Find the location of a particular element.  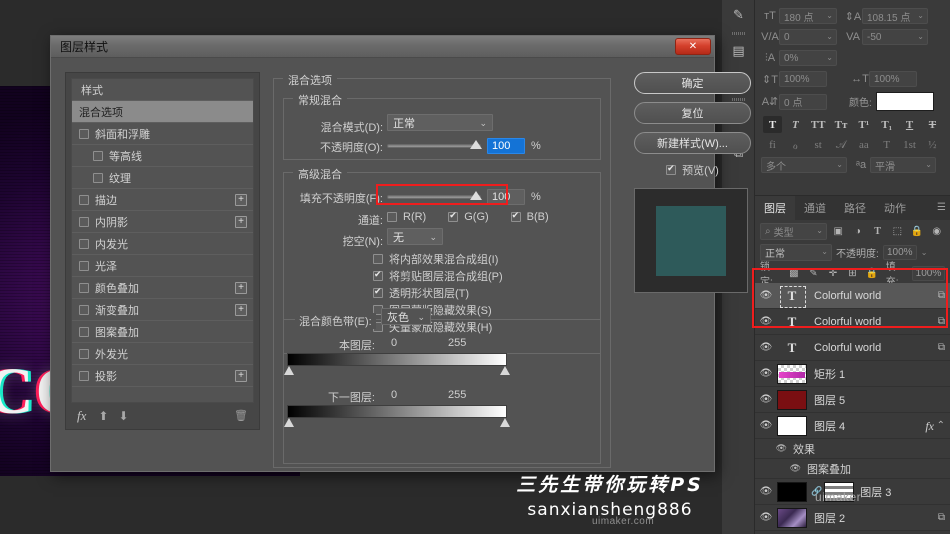

preview-row: 预览(V) is located at coordinates (692, 170).